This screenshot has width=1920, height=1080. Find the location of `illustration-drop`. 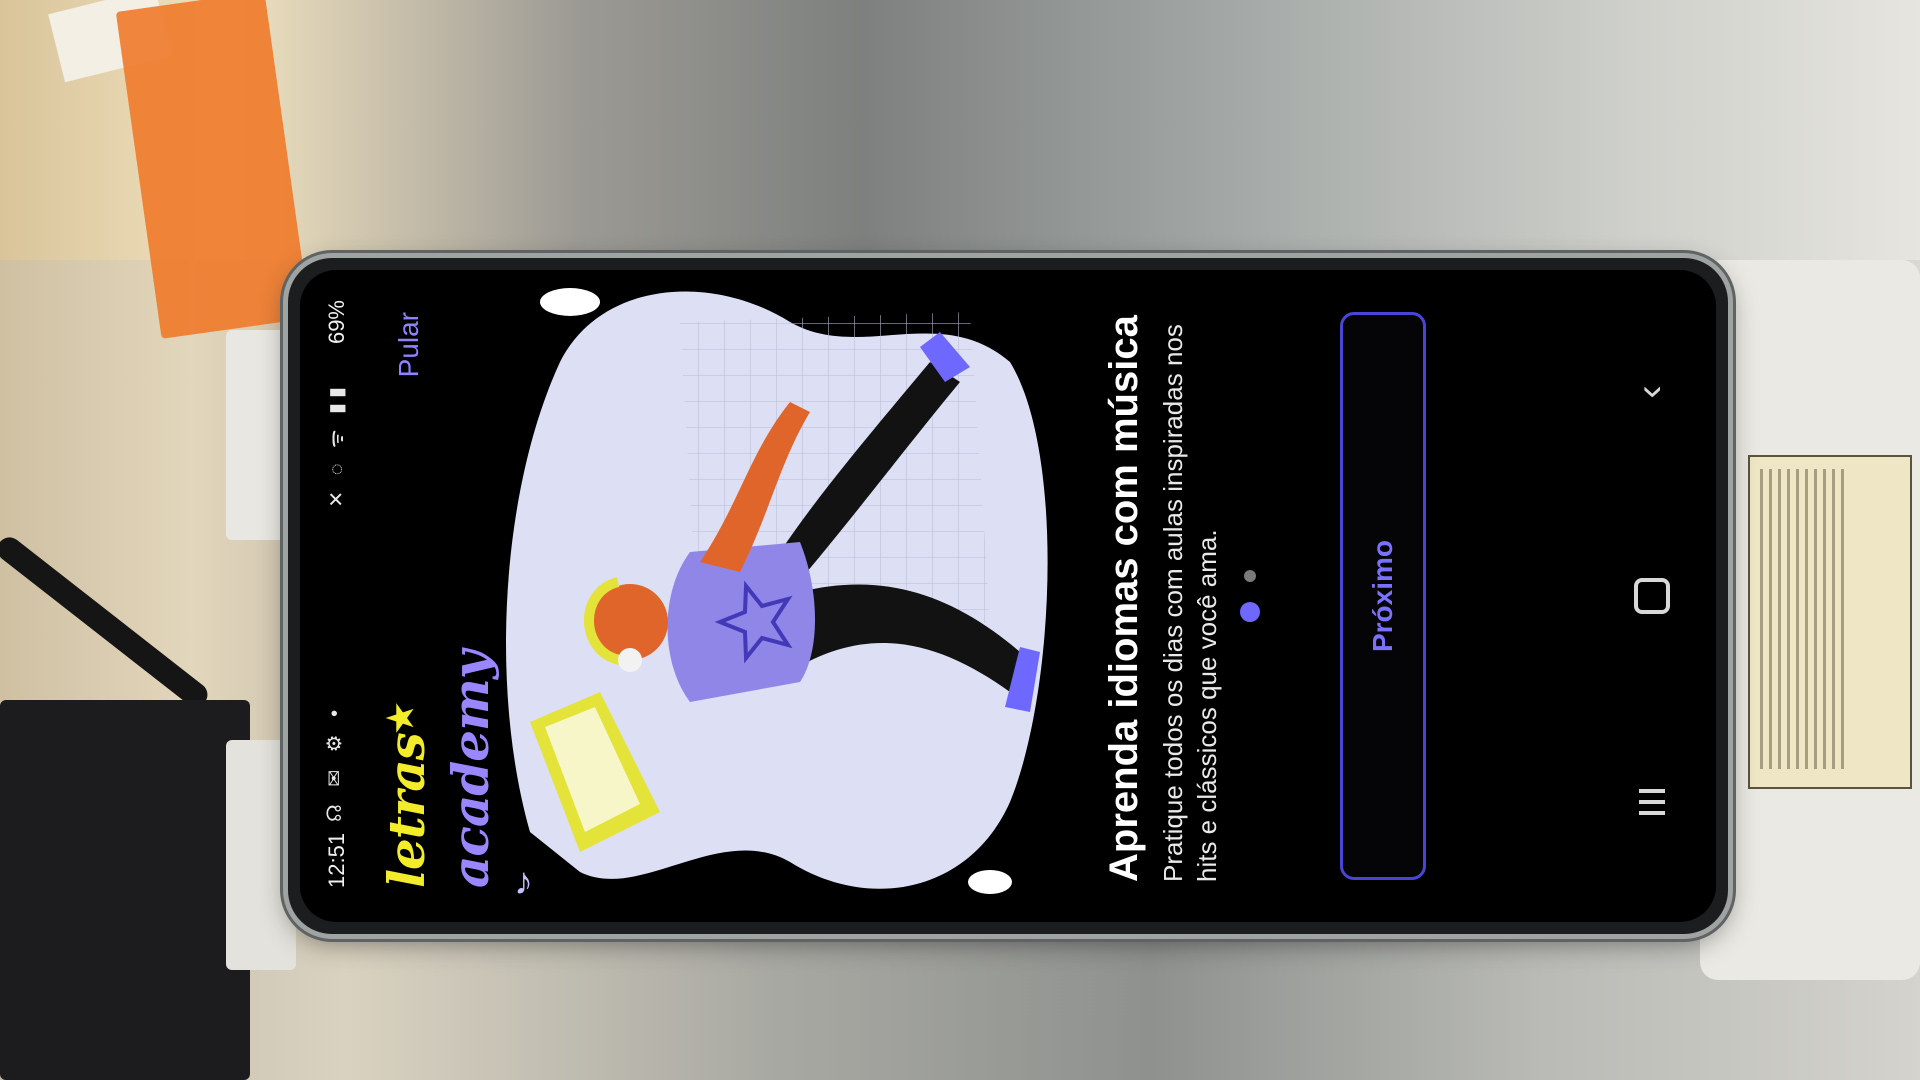

illustration-drop is located at coordinates (570, 302).